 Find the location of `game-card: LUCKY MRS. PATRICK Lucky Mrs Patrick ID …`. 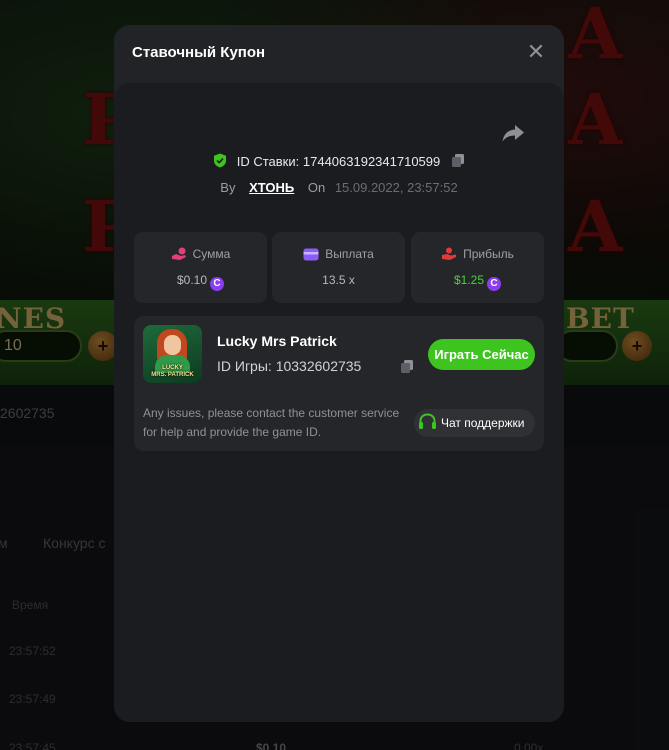

game-card: LUCKY MRS. PATRICK Lucky Mrs Patrick ID … is located at coordinates (339, 383).